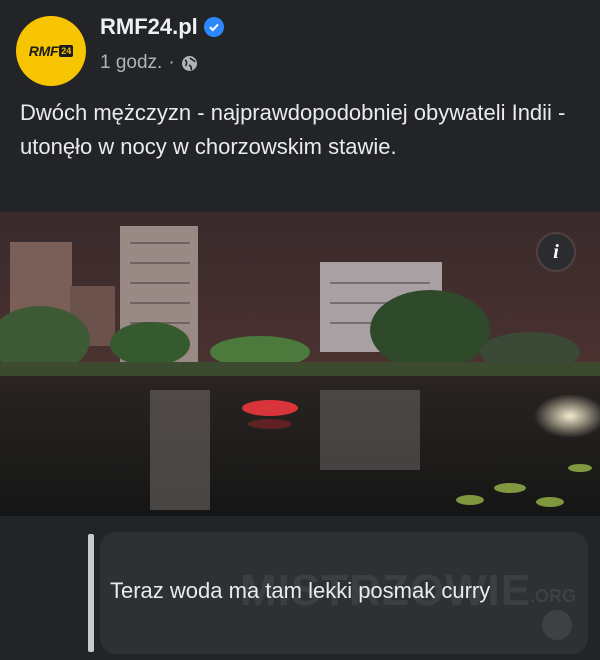 Image resolution: width=600 pixels, height=660 pixels. What do you see at coordinates (66, 51) in the screenshot?
I see `avatar-logo-badge: 24` at bounding box center [66, 51].